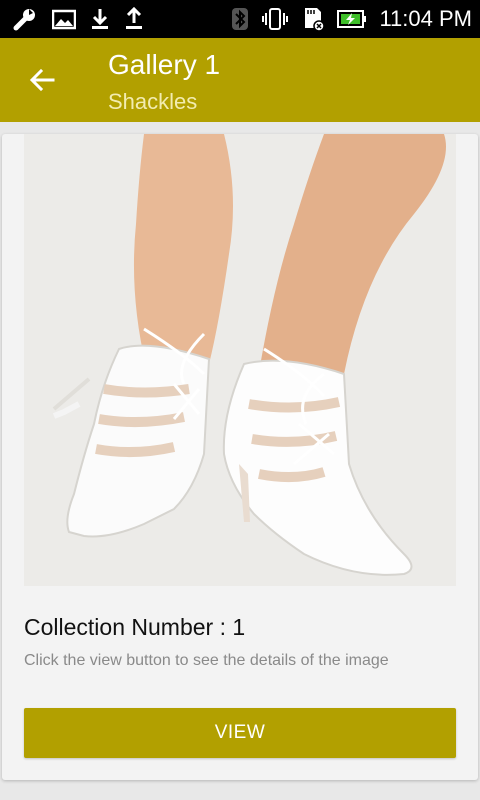  What do you see at coordinates (240, 733) in the screenshot?
I see `view-button: VIEW` at bounding box center [240, 733].